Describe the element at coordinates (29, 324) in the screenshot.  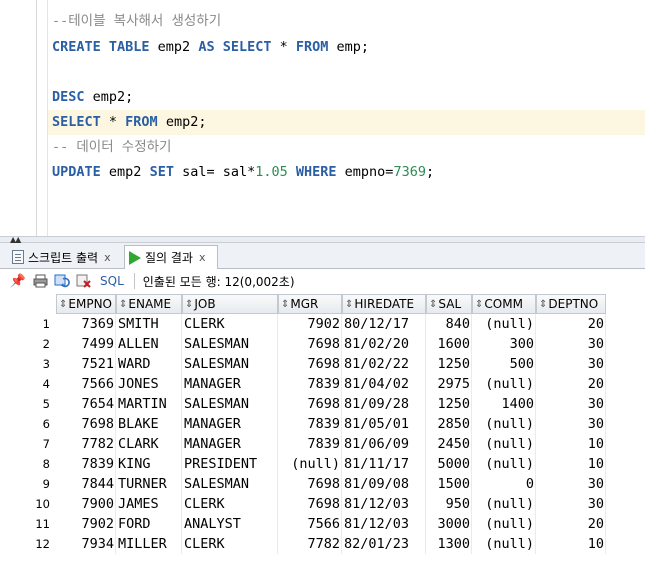
I see `row-number: 1` at that location.